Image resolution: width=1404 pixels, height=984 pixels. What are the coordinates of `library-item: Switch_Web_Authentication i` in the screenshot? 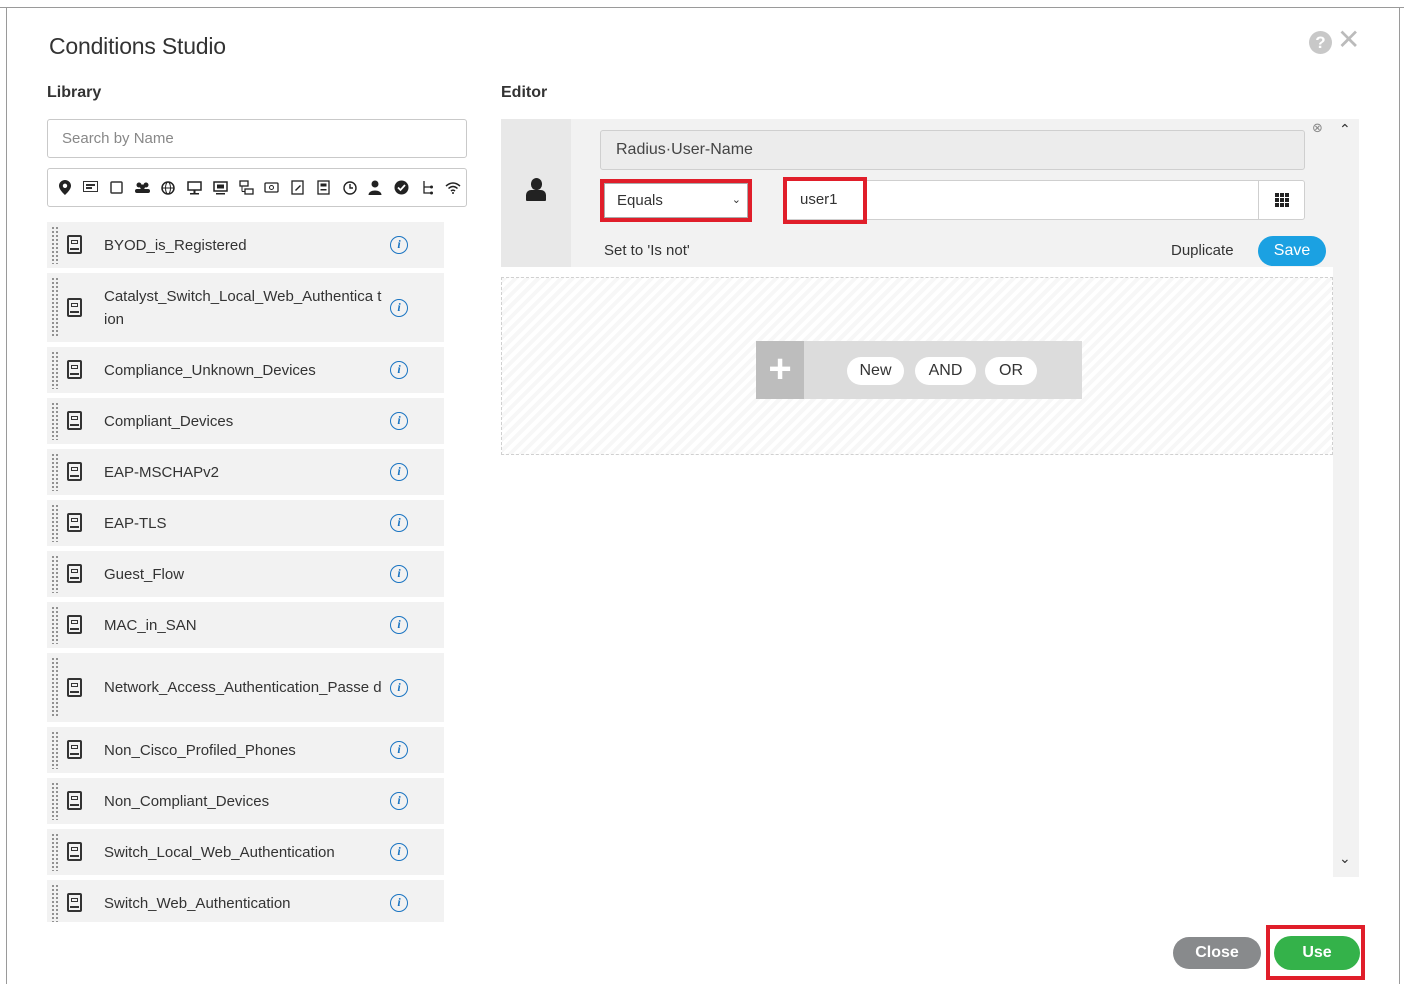 It's located at (245, 901).